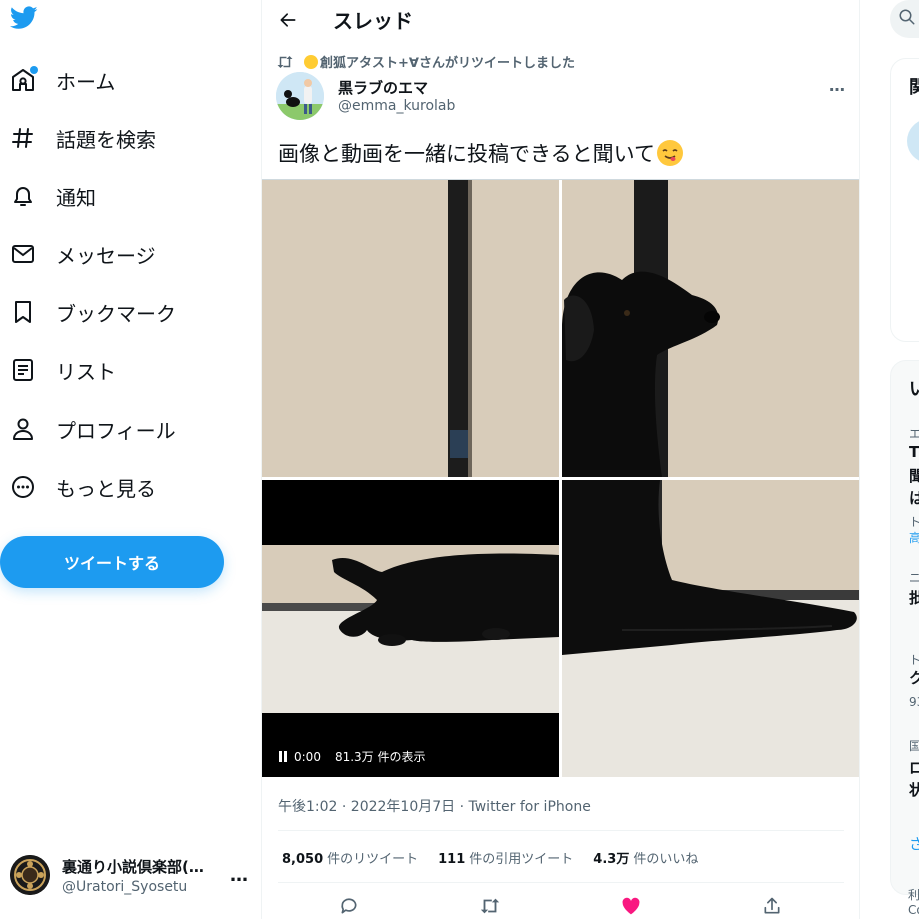 This screenshot has height=919, width=919. Describe the element at coordinates (283, 756) in the screenshot. I see `pause-icon` at that location.